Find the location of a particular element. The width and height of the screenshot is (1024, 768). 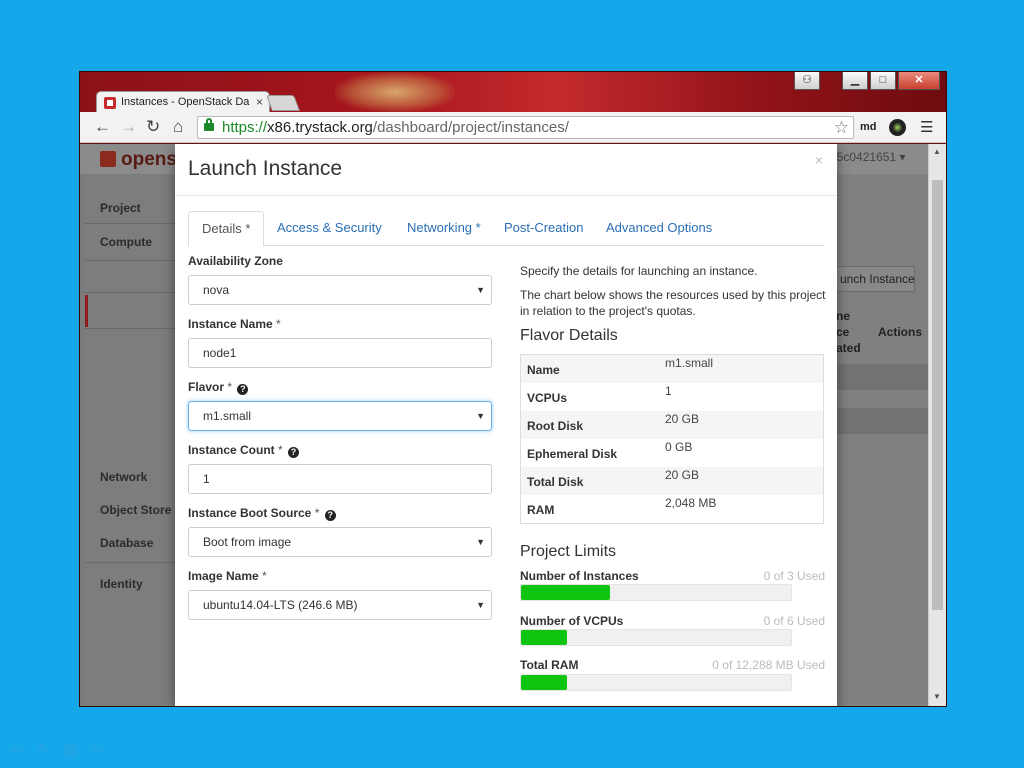

bookmark-star-icon: ☆ is located at coordinates (841, 127).